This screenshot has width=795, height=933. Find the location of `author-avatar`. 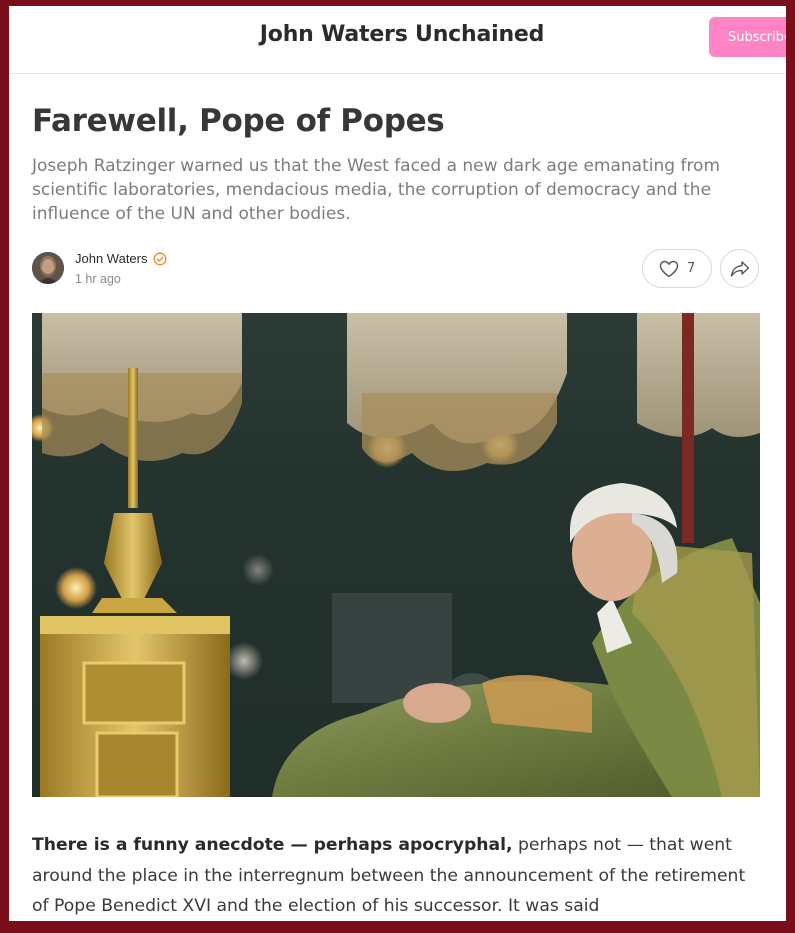

author-avatar is located at coordinates (48, 268).